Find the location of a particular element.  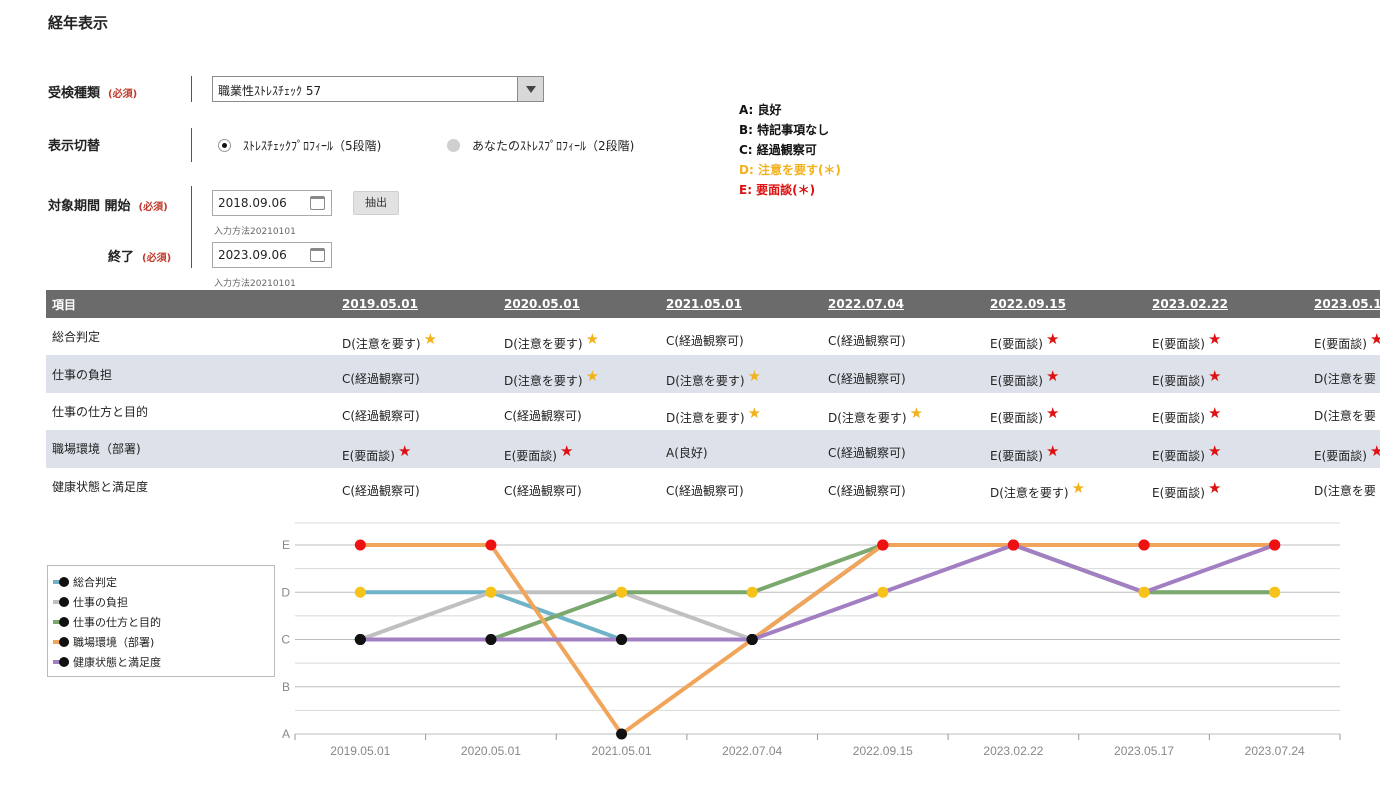

legend-item: 仕事の仕方と目的 is located at coordinates (161, 622).